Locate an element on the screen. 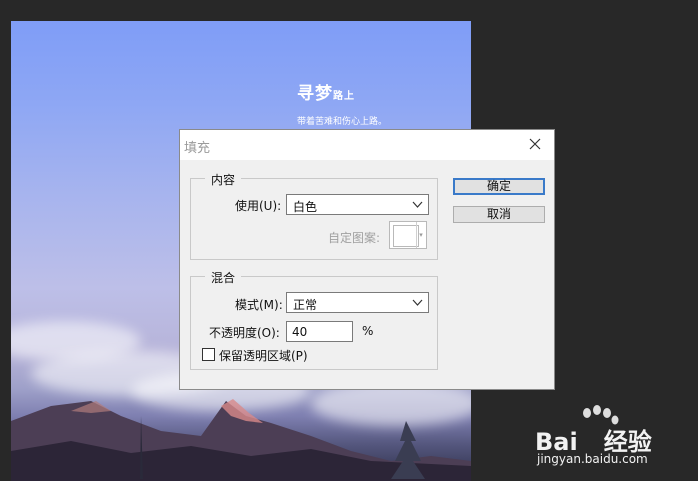 Image resolution: width=698 pixels, height=481 pixels. close-icon is located at coordinates (535, 144).